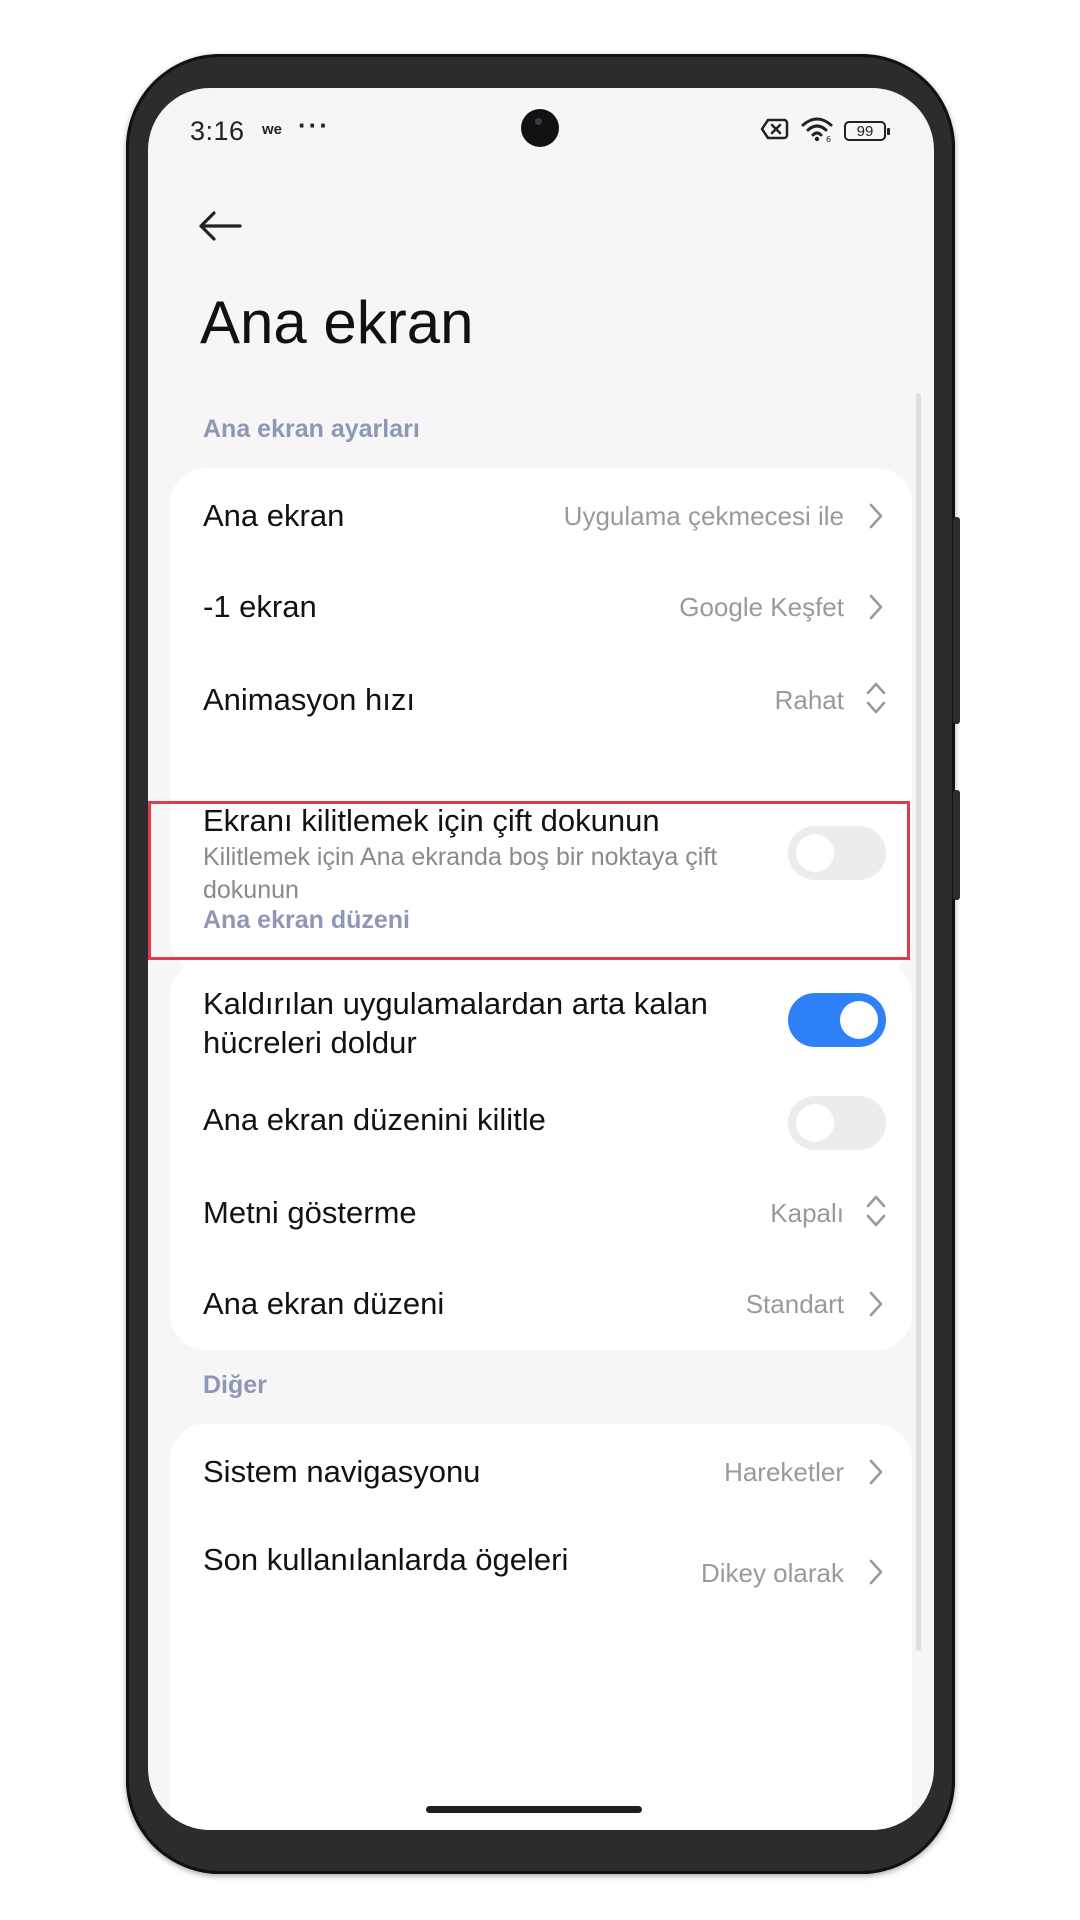 The height and width of the screenshot is (1920, 1080). What do you see at coordinates (431, 820) in the screenshot?
I see `row-label: Ekranı kilitlemek için çift dokunun` at bounding box center [431, 820].